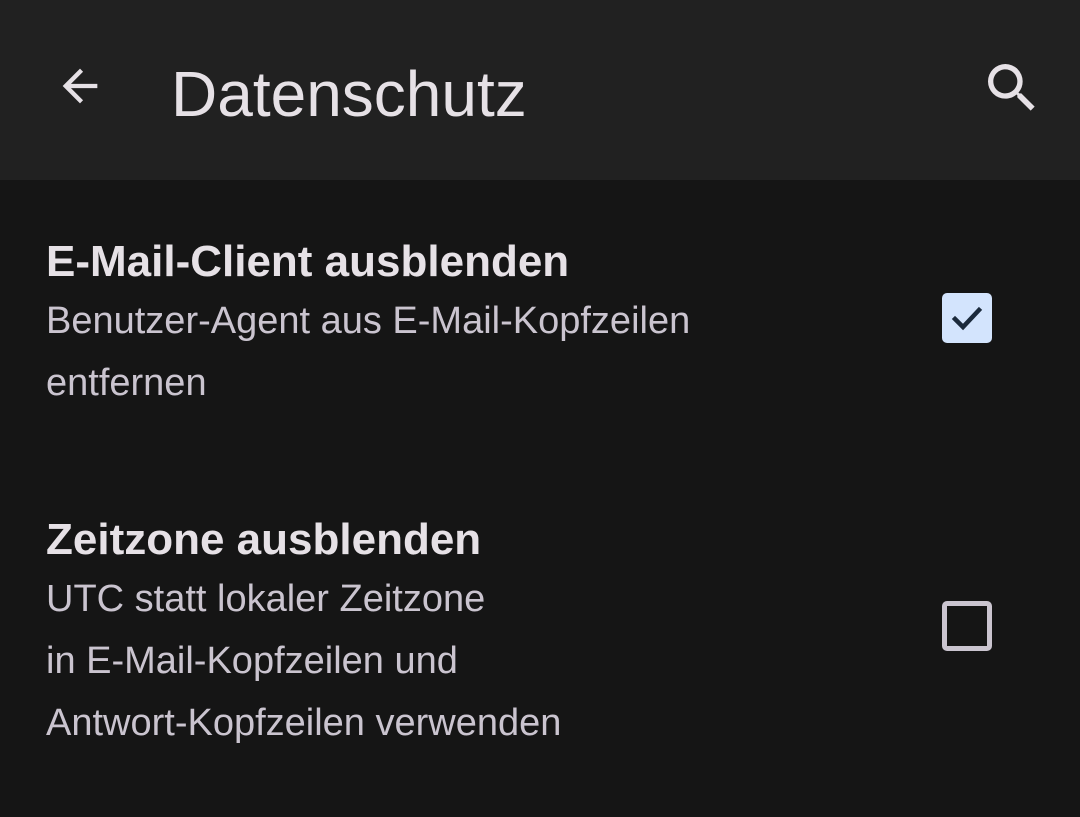 This screenshot has width=1080, height=817. What do you see at coordinates (349, 94) in the screenshot?
I see `page-title: Datenschutz` at bounding box center [349, 94].